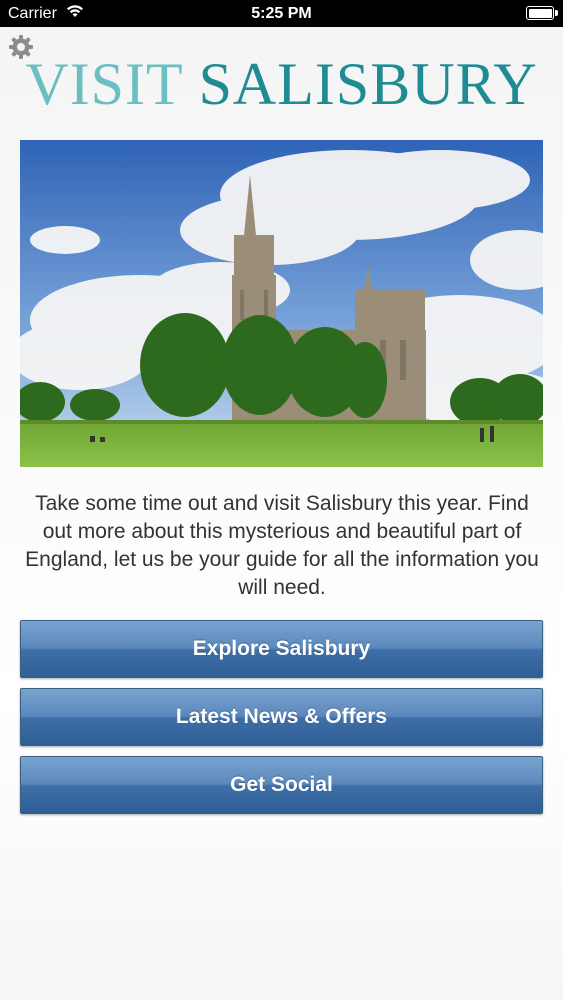 Image resolution: width=563 pixels, height=1000 pixels. I want to click on status-bar: Carrier 5:25 PM, so click(281, 13).